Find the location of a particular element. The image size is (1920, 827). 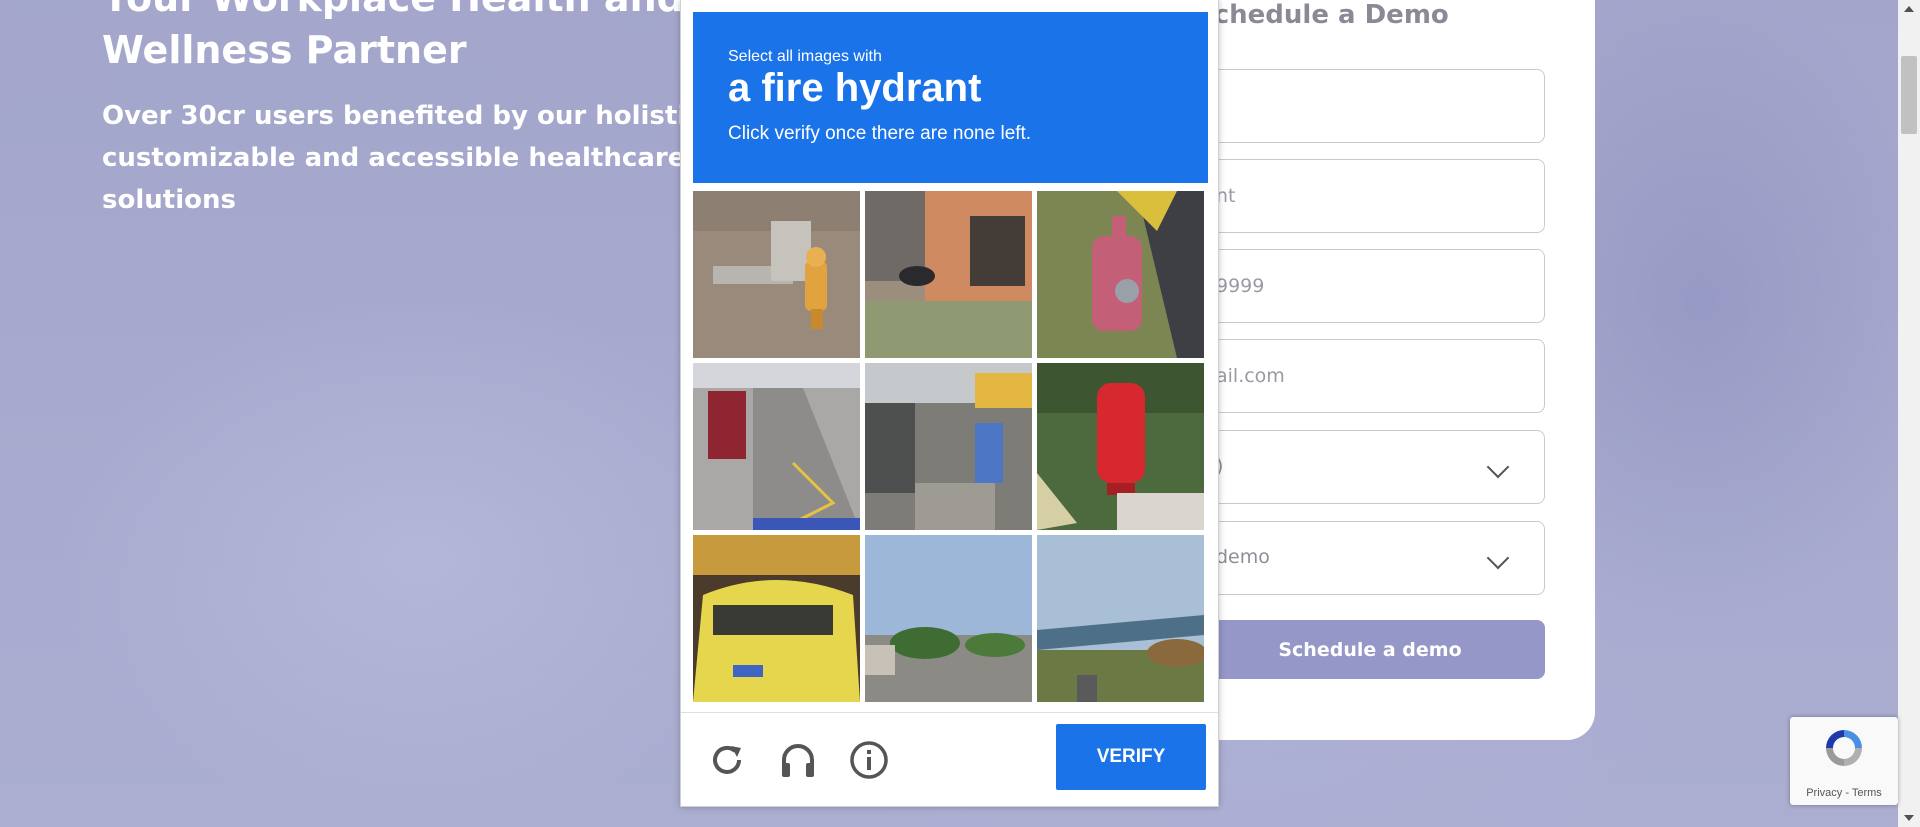

phone-input is located at coordinates (1370, 286).